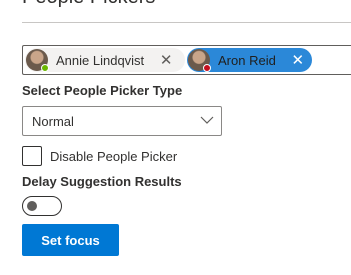 The width and height of the screenshot is (351, 275). What do you see at coordinates (100, 60) in the screenshot?
I see `persona-name: Annie Lindqvist` at bounding box center [100, 60].